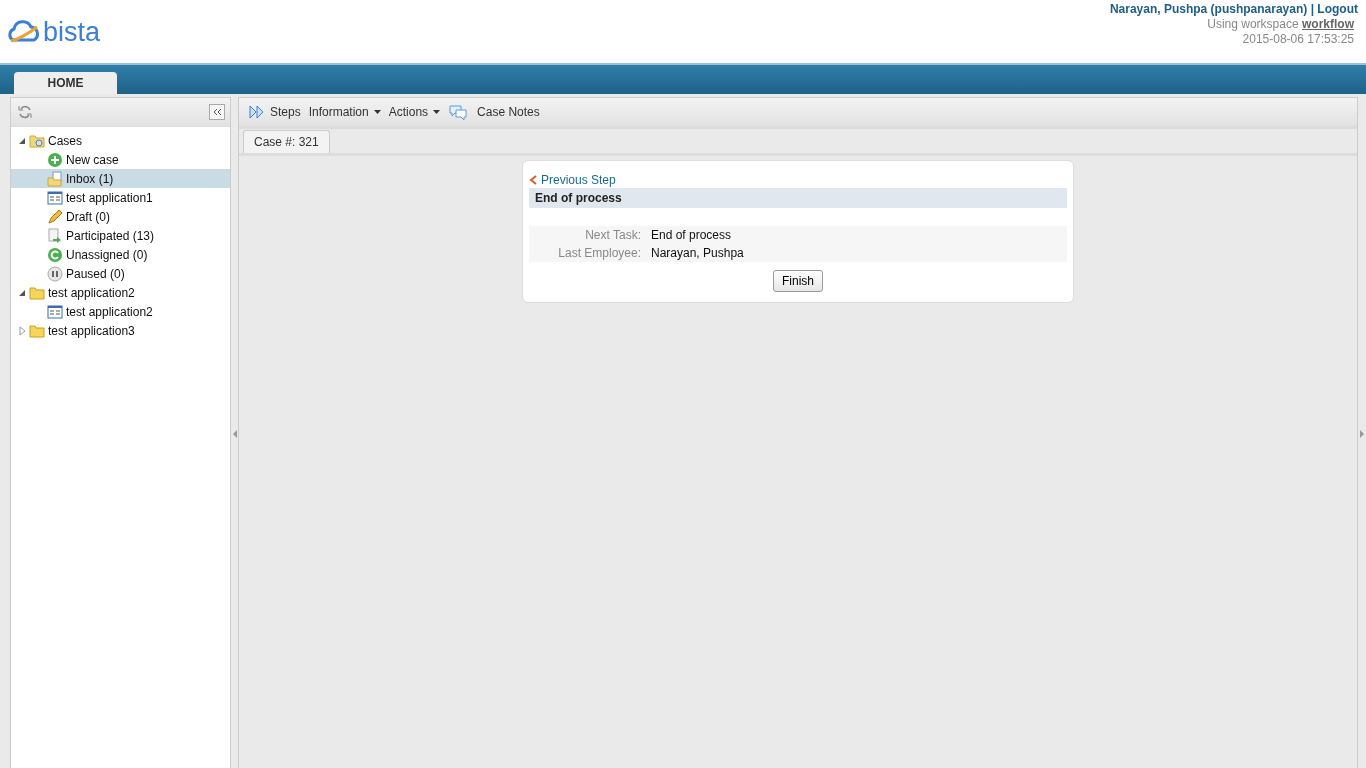 The height and width of the screenshot is (768, 1366). Describe the element at coordinates (1328, 24) in the screenshot. I see `workspace-link: workflow` at that location.